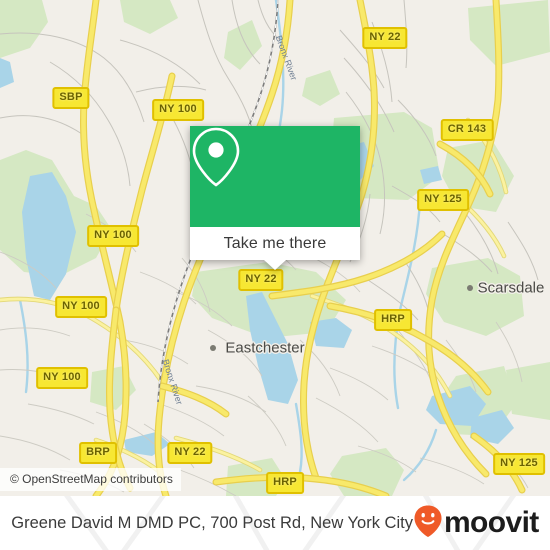  Describe the element at coordinates (98, 453) in the screenshot. I see `route-shield-brp: BRP` at that location.